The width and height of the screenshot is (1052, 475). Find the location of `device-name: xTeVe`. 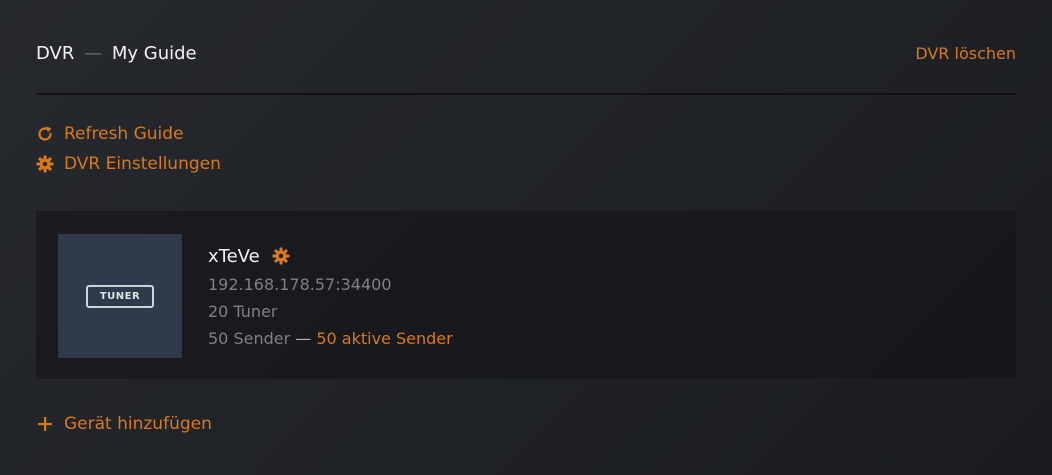

device-name: xTeVe is located at coordinates (234, 256).